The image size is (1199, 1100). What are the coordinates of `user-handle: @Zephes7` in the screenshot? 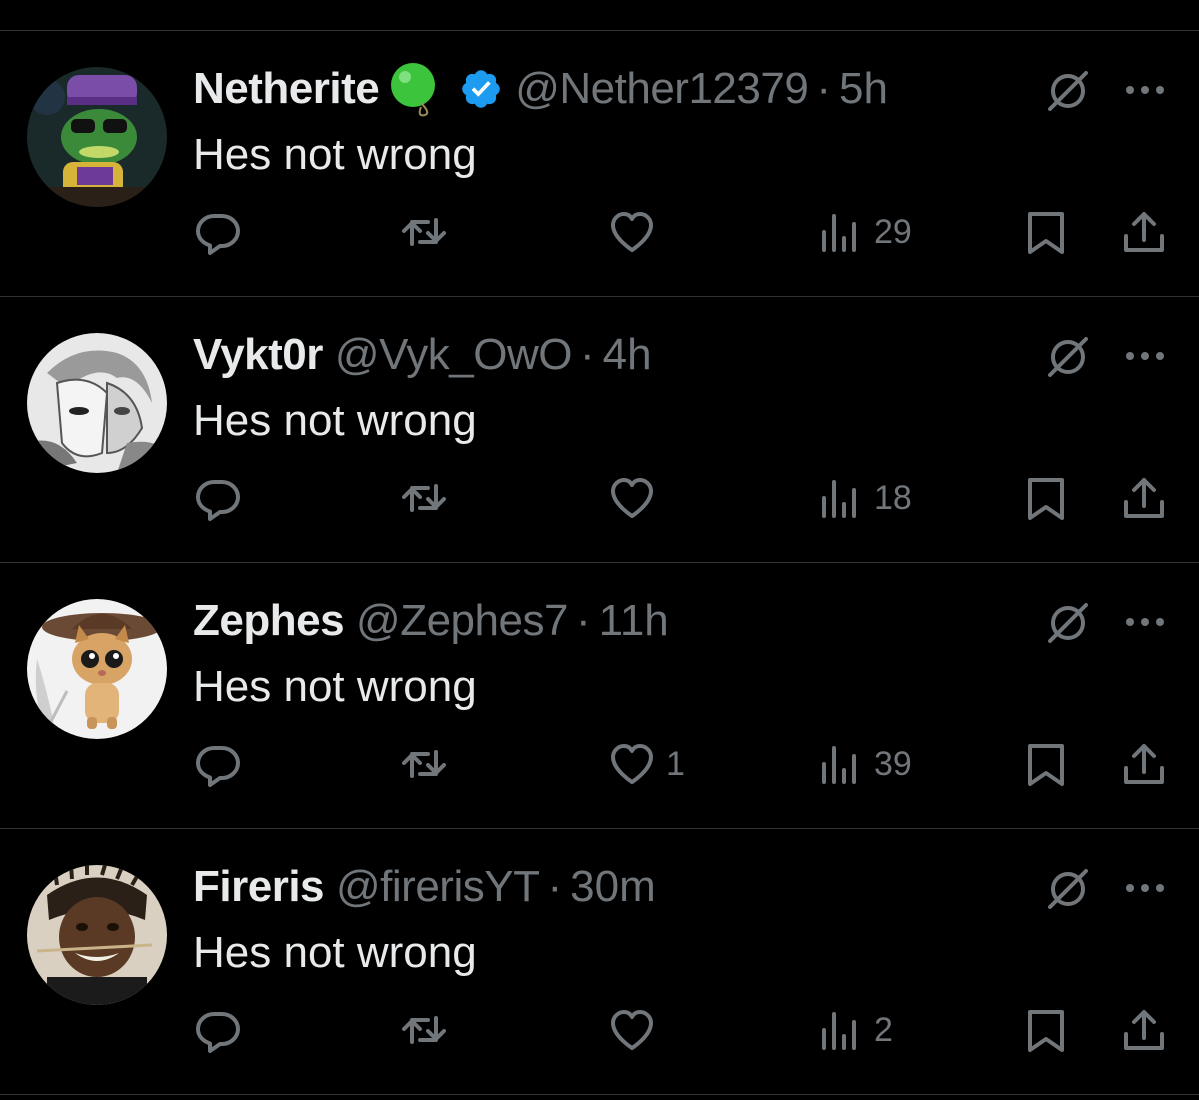 It's located at (462, 621).